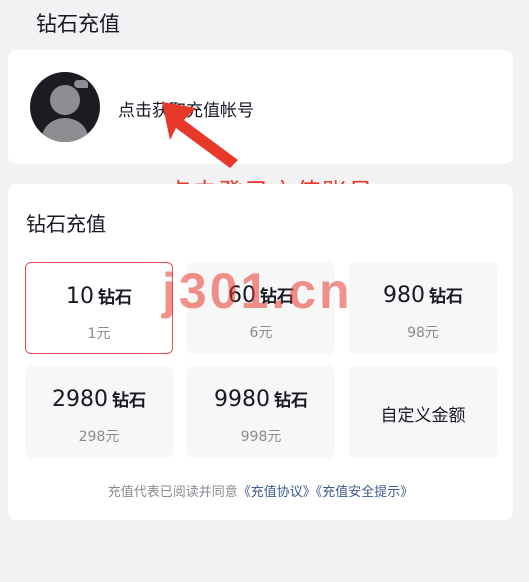 Image resolution: width=529 pixels, height=582 pixels. I want to click on option-amount: 980 钻石, so click(423, 295).